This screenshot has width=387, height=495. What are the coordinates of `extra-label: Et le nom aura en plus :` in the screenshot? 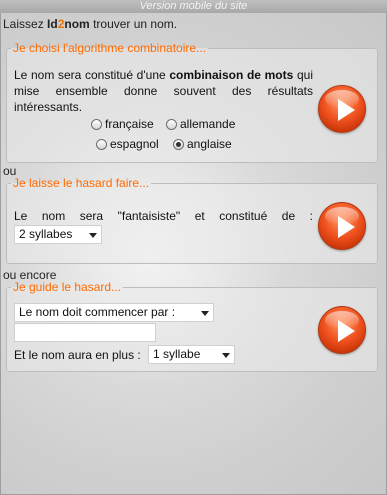 It's located at (77, 355).